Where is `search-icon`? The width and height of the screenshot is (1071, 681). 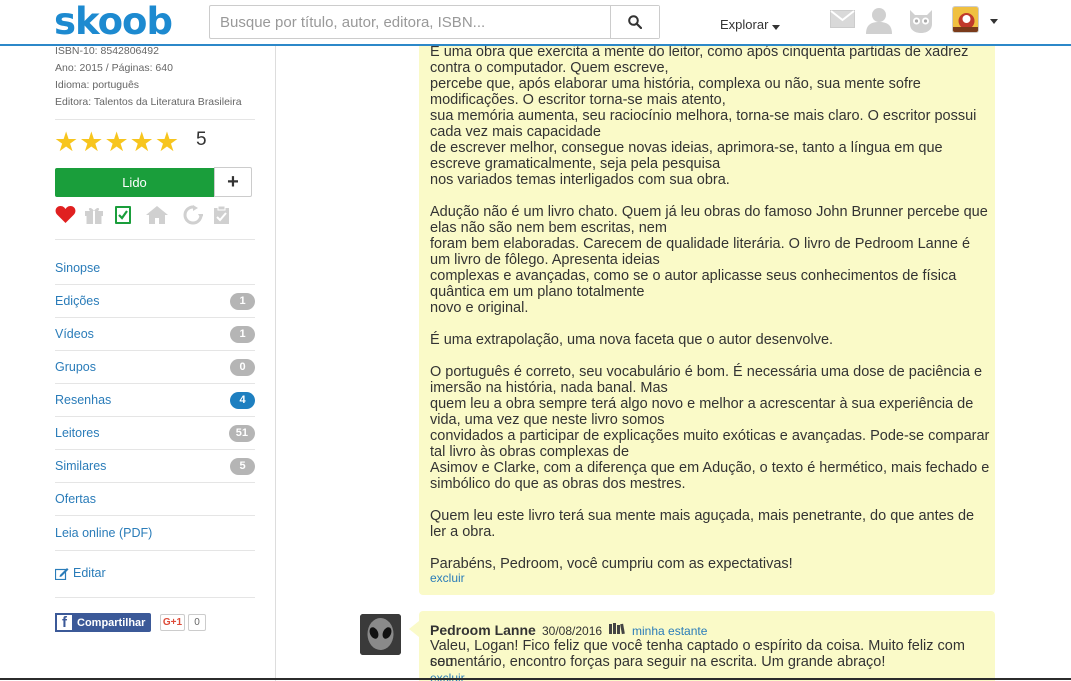 search-icon is located at coordinates (635, 22).